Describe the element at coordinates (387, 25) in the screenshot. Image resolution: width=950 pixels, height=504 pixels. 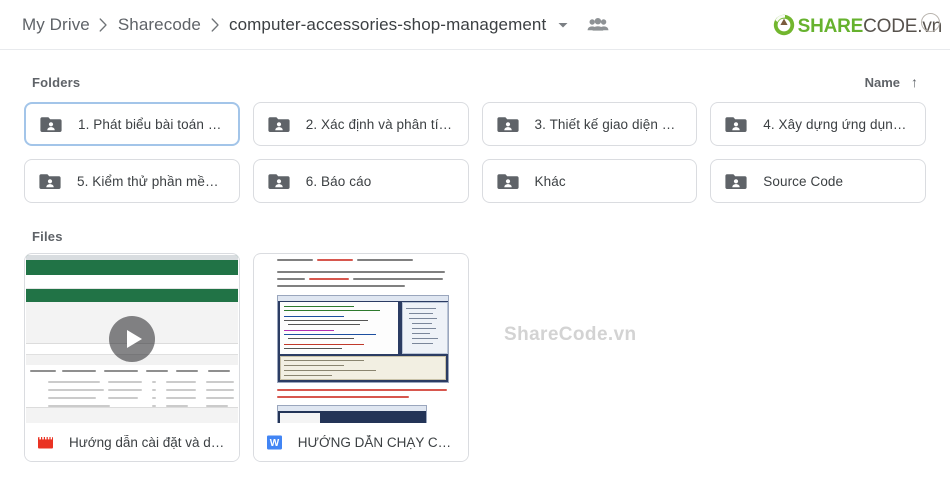
I see `breadcrumb-item-current-folder: computer-accessories-shop-management` at that location.